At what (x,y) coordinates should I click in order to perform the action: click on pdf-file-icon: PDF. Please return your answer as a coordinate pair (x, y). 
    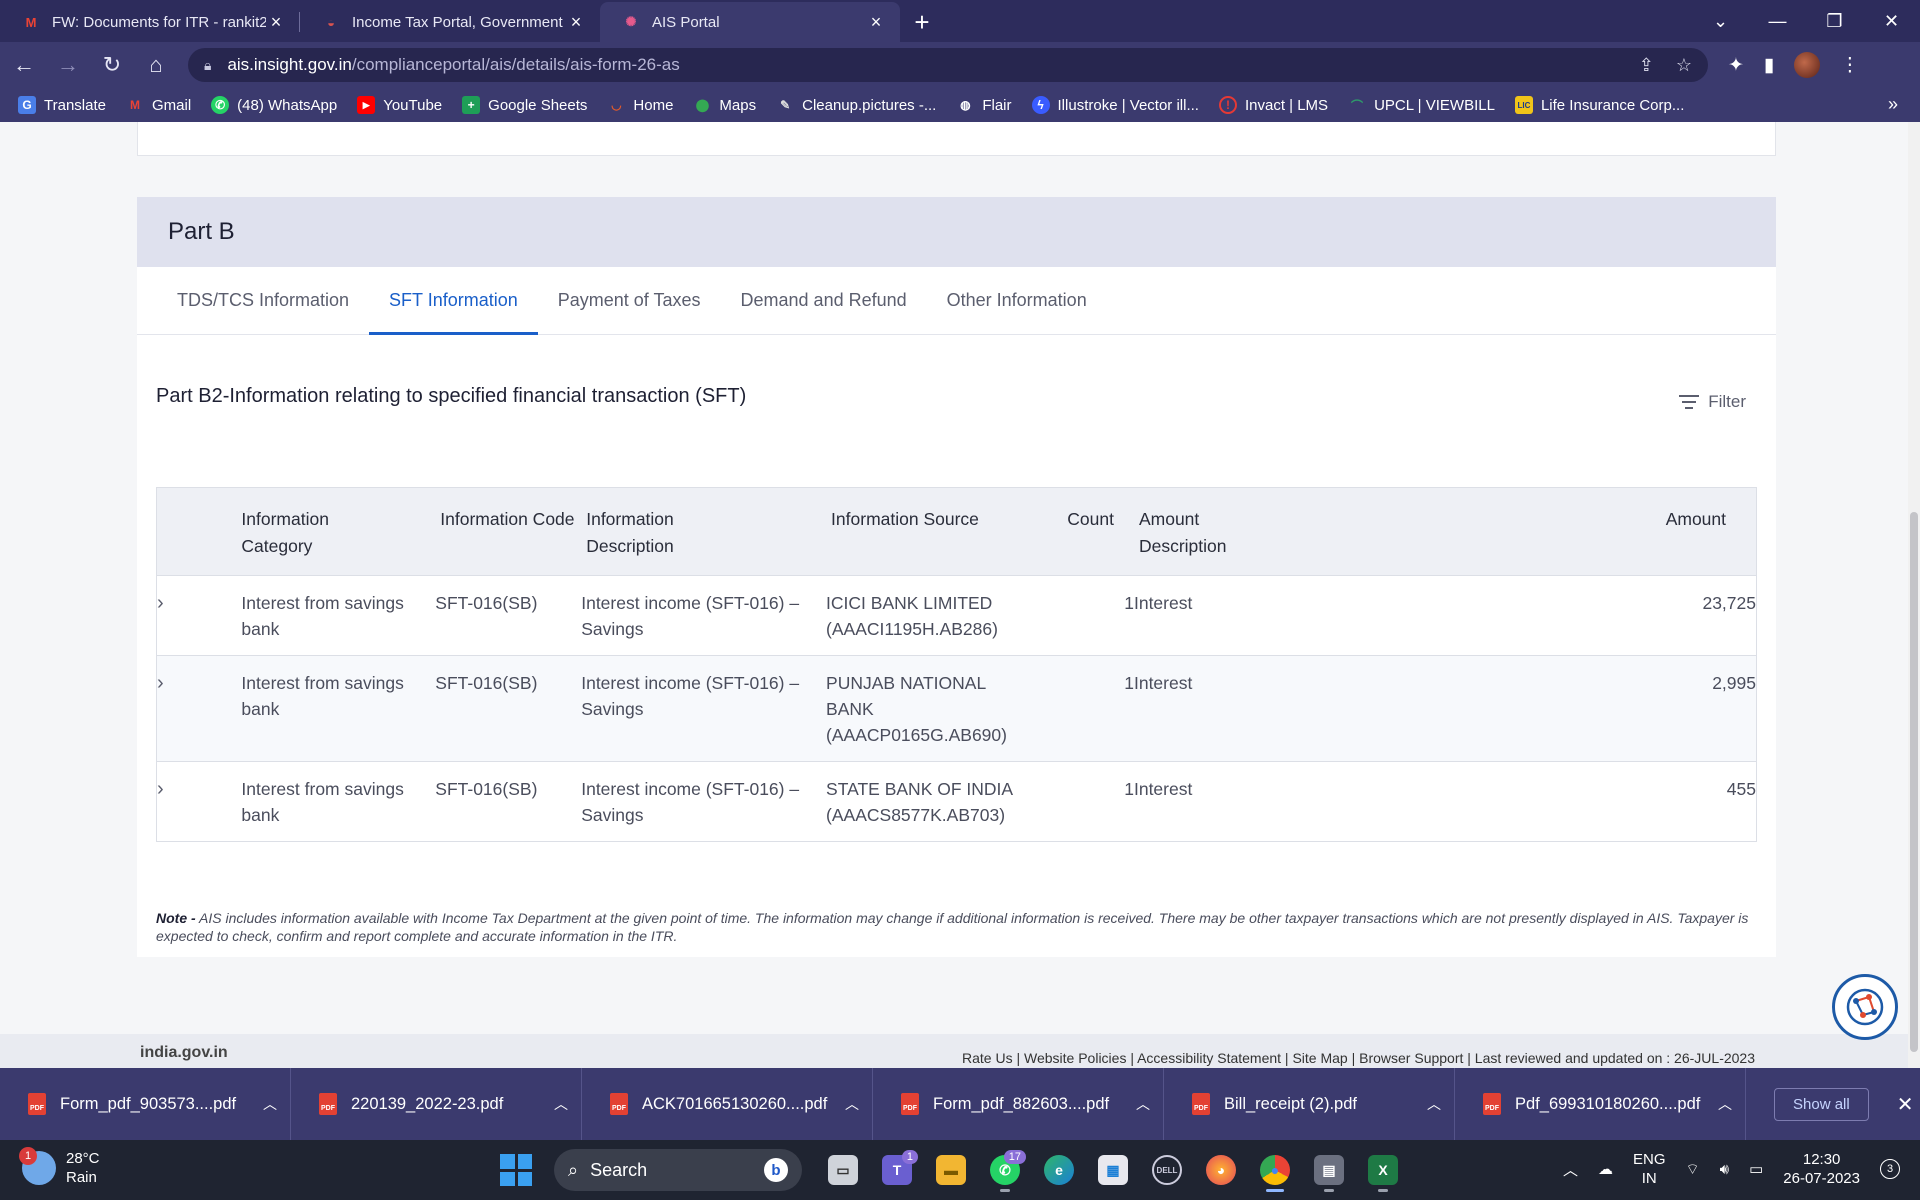
    Looking at the image, I should click on (619, 1104).